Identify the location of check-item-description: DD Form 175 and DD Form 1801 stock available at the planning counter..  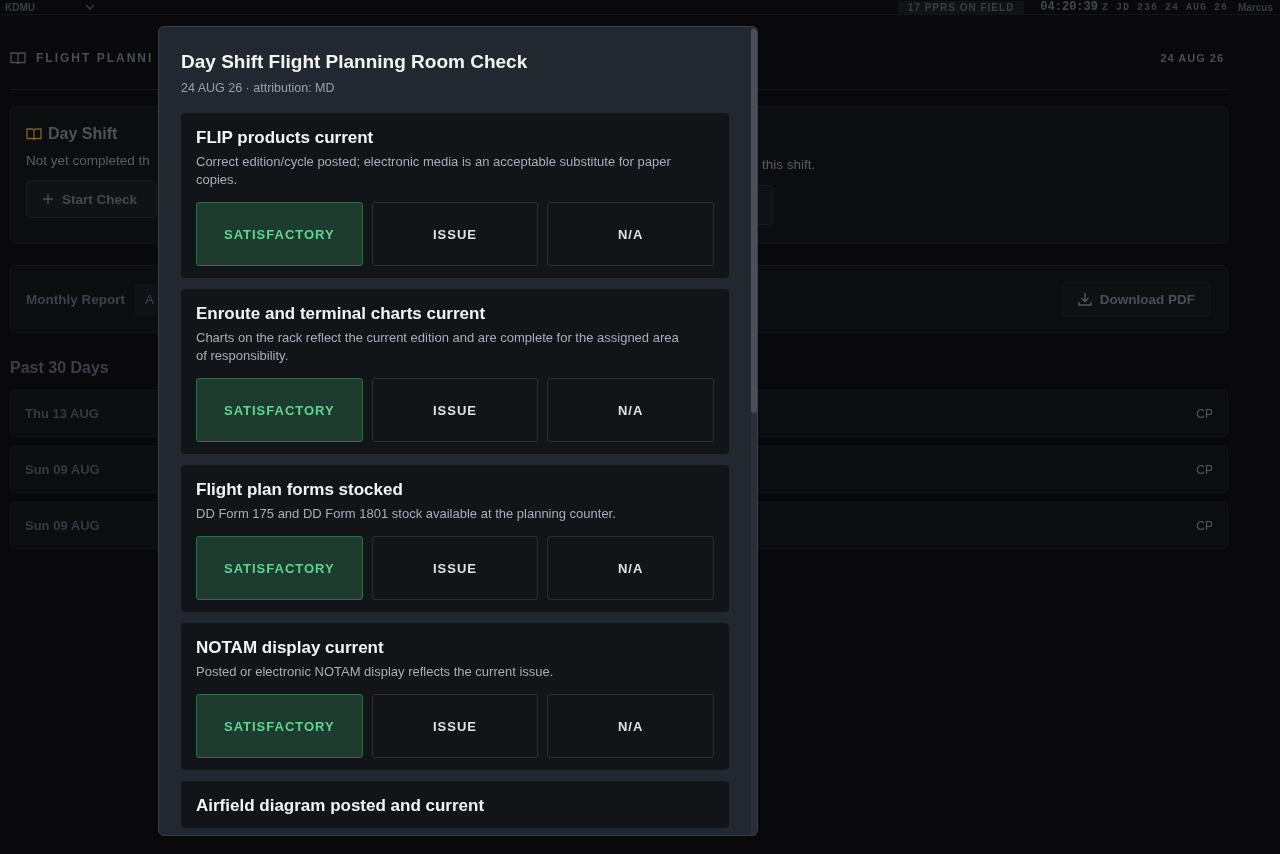
(406, 514).